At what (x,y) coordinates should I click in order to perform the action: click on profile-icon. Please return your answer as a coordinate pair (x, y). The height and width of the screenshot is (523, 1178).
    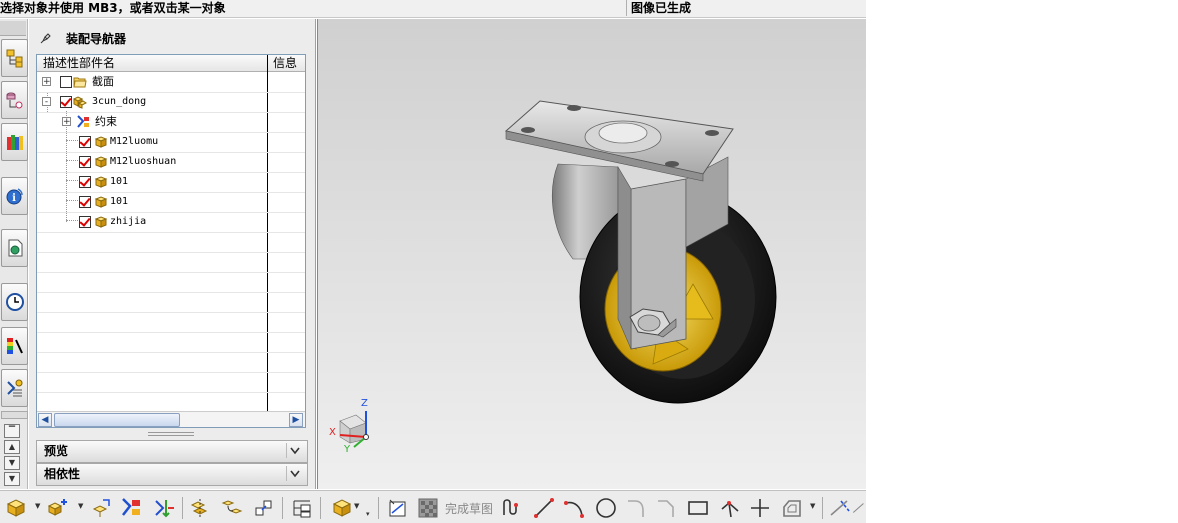
    Looking at the image, I should click on (510, 507).